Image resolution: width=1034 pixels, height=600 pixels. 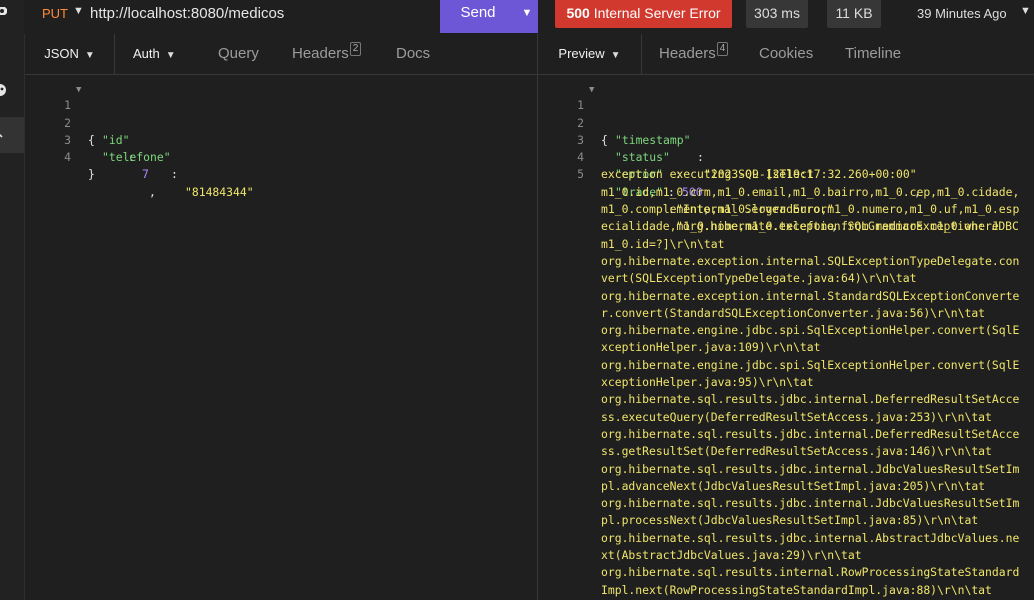 What do you see at coordinates (219, 191) in the screenshot?
I see `json-string: "81484344"` at bounding box center [219, 191].